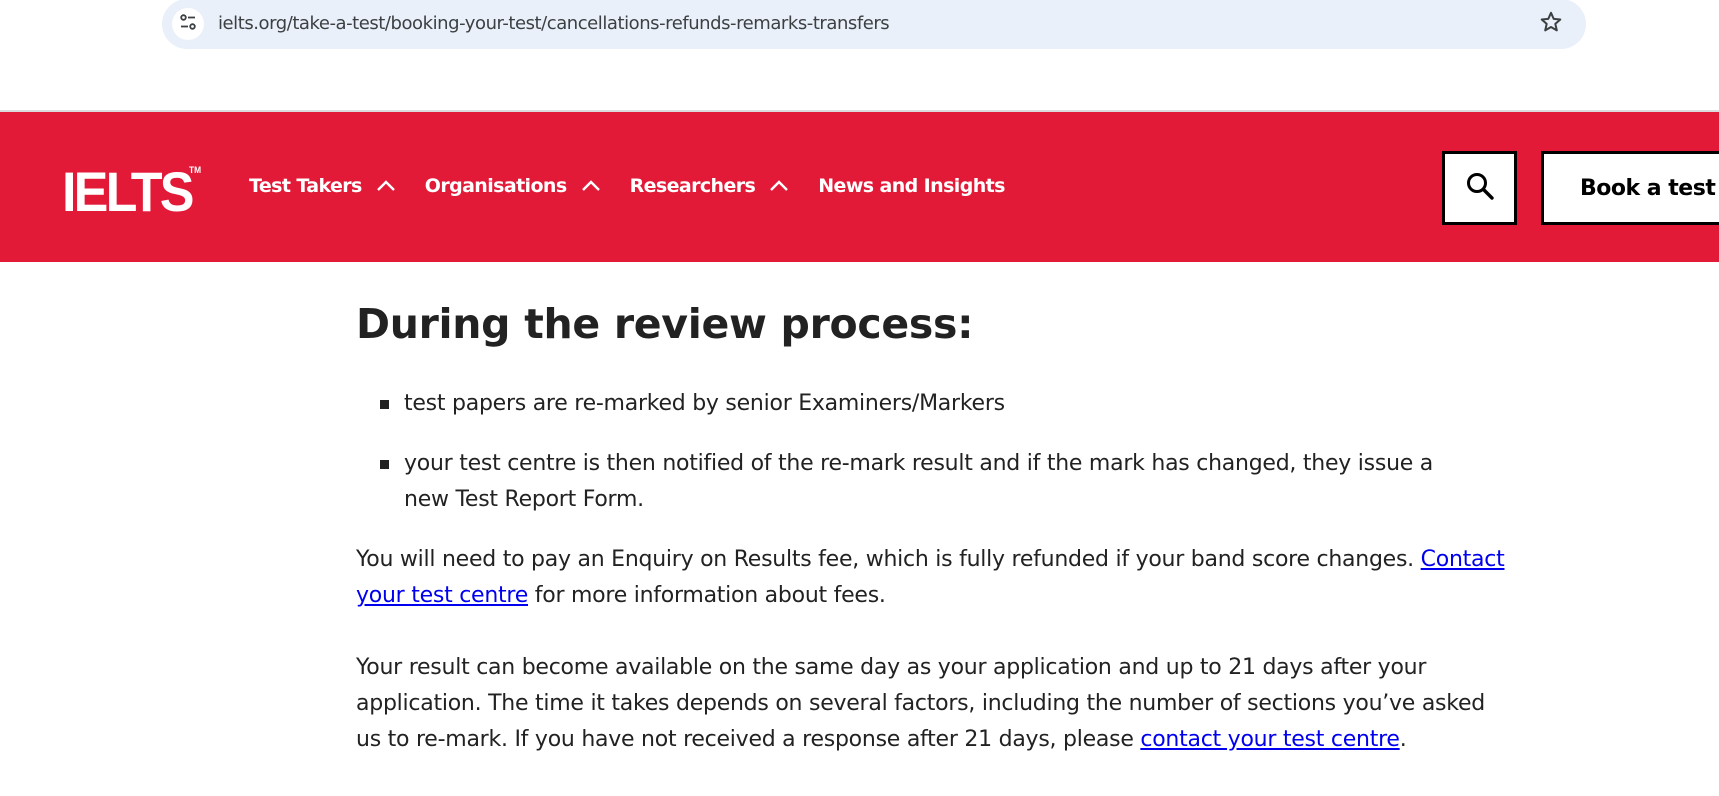 The height and width of the screenshot is (796, 1719). I want to click on book-a-test-button: Book a test, so click(1630, 188).